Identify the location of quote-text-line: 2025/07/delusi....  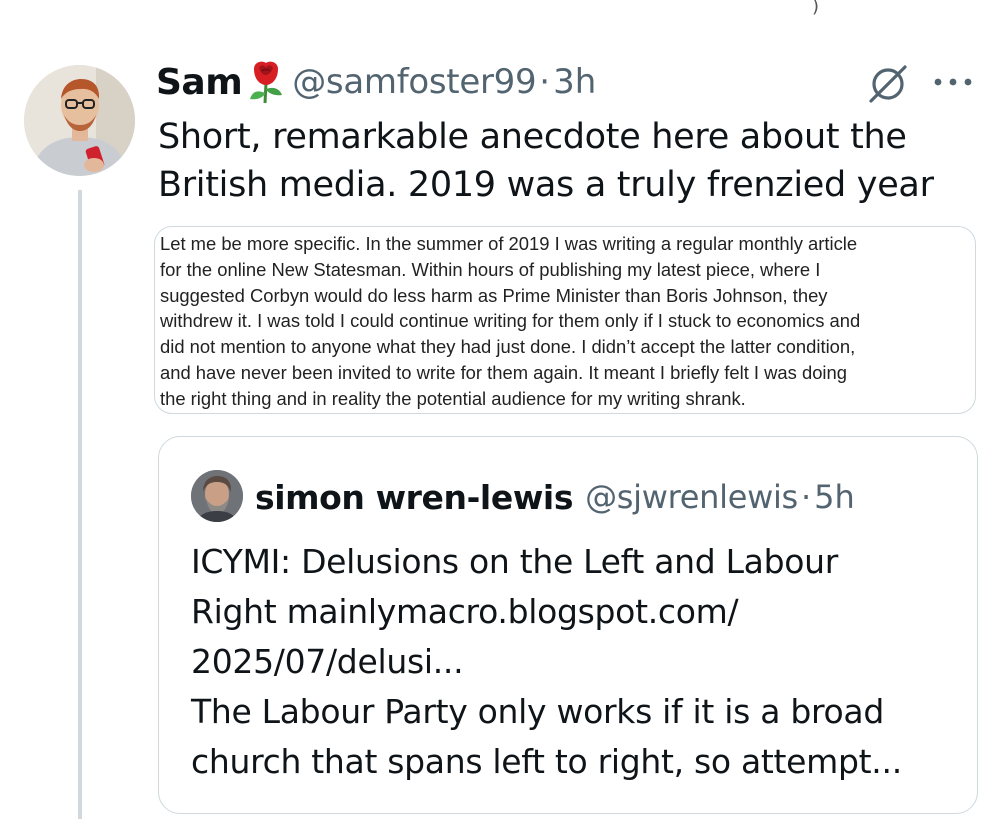
(581, 662).